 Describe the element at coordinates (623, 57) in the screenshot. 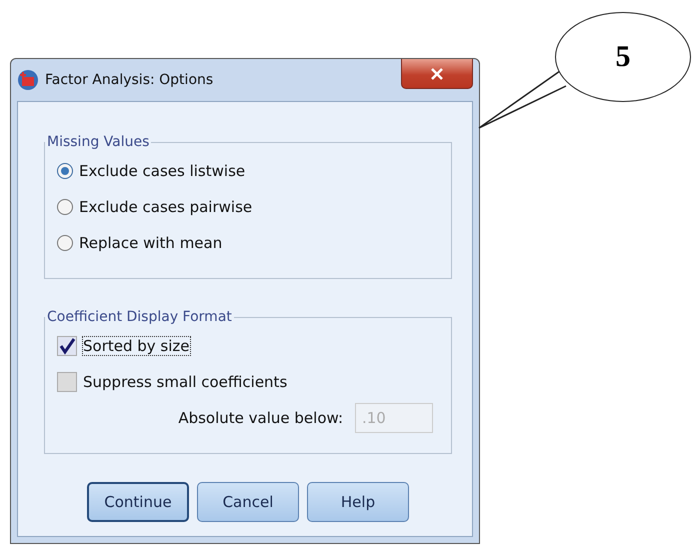

I see `callout-number: 5` at that location.